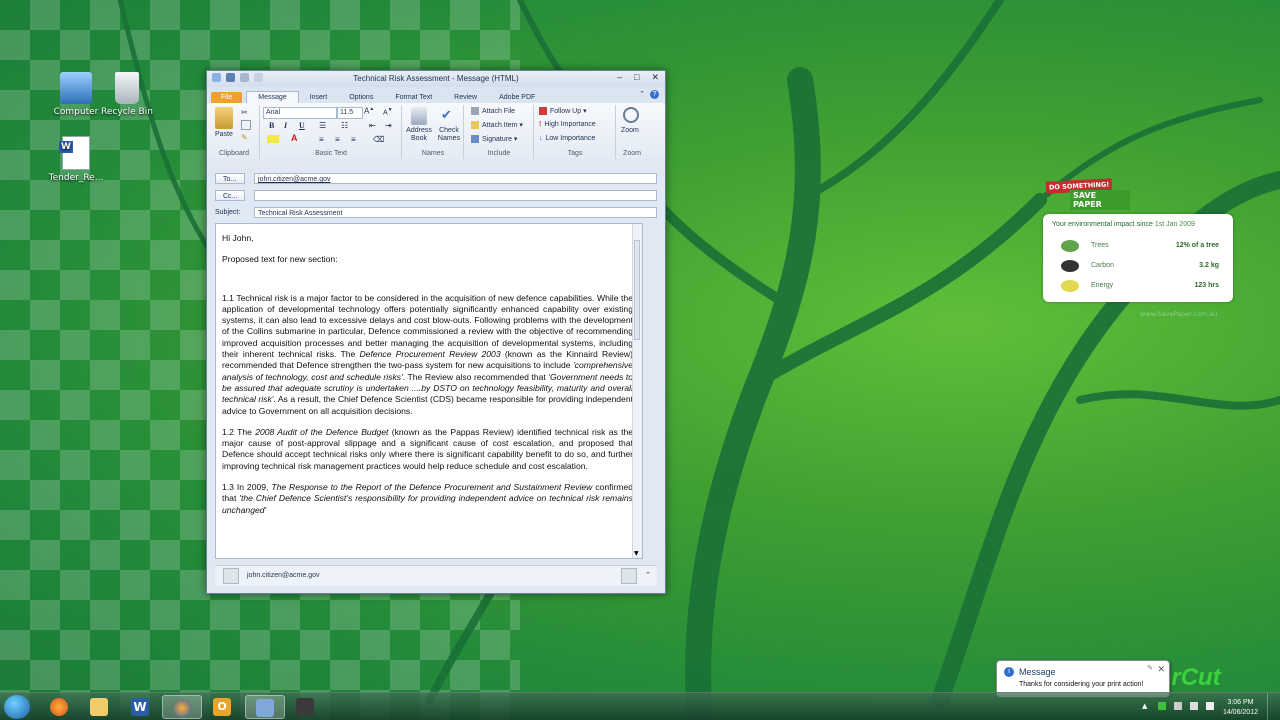 The width and height of the screenshot is (1280, 720). What do you see at coordinates (350, 113) in the screenshot?
I see `font-size-select: 11.5` at bounding box center [350, 113].